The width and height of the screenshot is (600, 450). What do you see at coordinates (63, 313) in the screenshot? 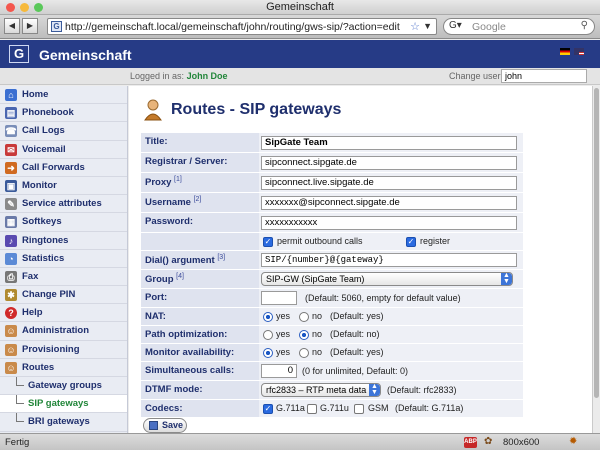
I see `sidebar-item-help: ? Help` at bounding box center [63, 313].